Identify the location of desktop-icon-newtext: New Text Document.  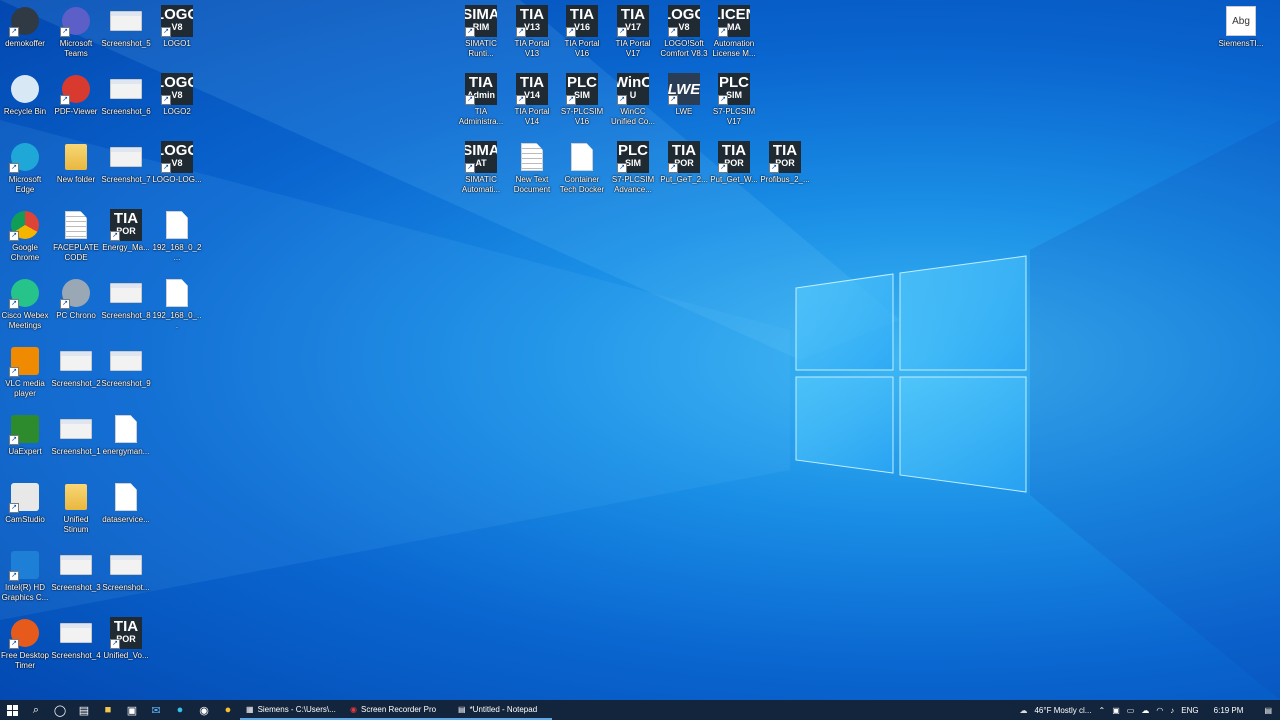
(532, 168).